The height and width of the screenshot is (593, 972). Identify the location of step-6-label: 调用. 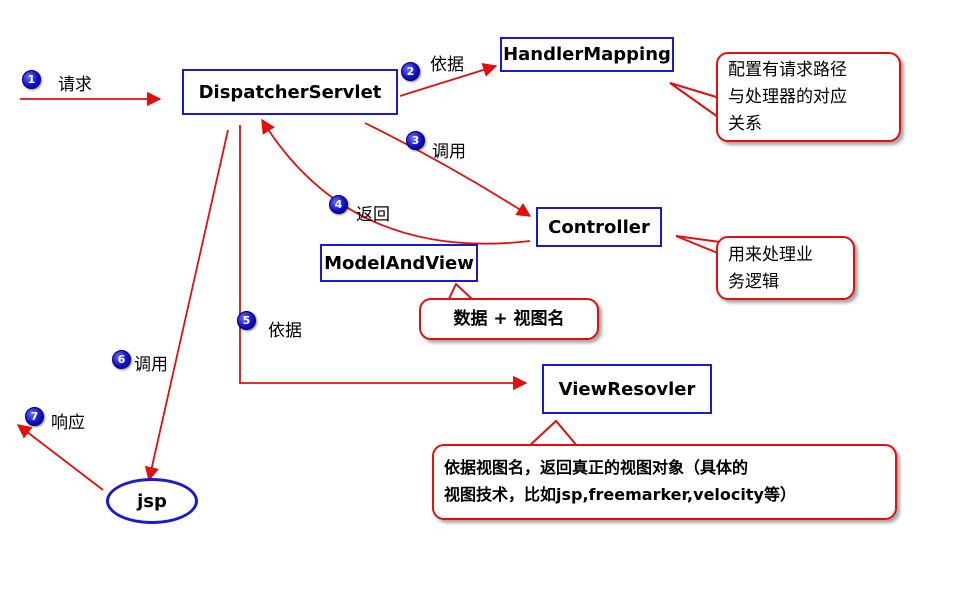
(151, 365).